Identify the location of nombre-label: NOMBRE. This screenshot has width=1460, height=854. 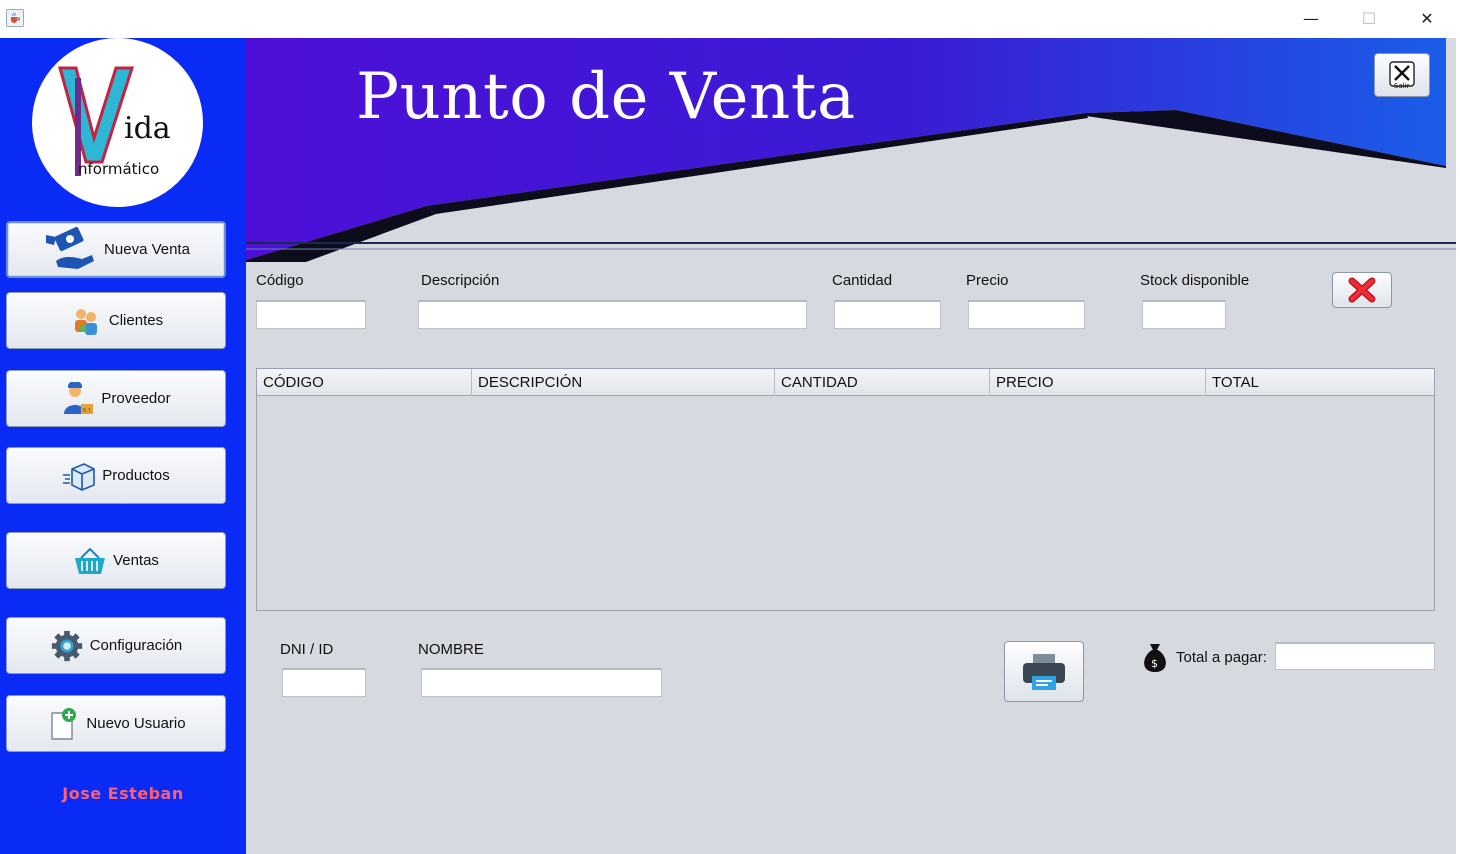
(451, 649).